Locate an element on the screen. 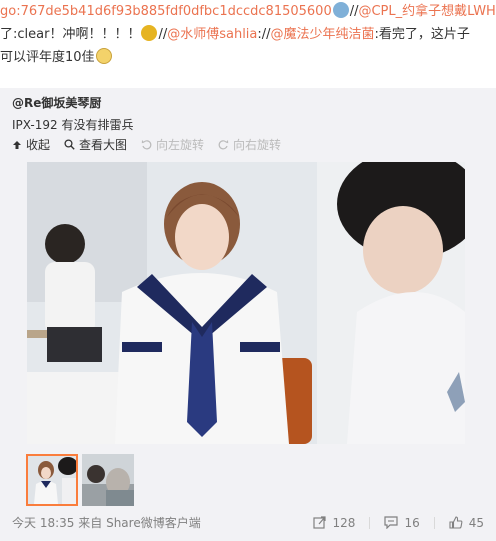 This screenshot has height=541, width=496. view-large-label: 查看大图 is located at coordinates (103, 145).